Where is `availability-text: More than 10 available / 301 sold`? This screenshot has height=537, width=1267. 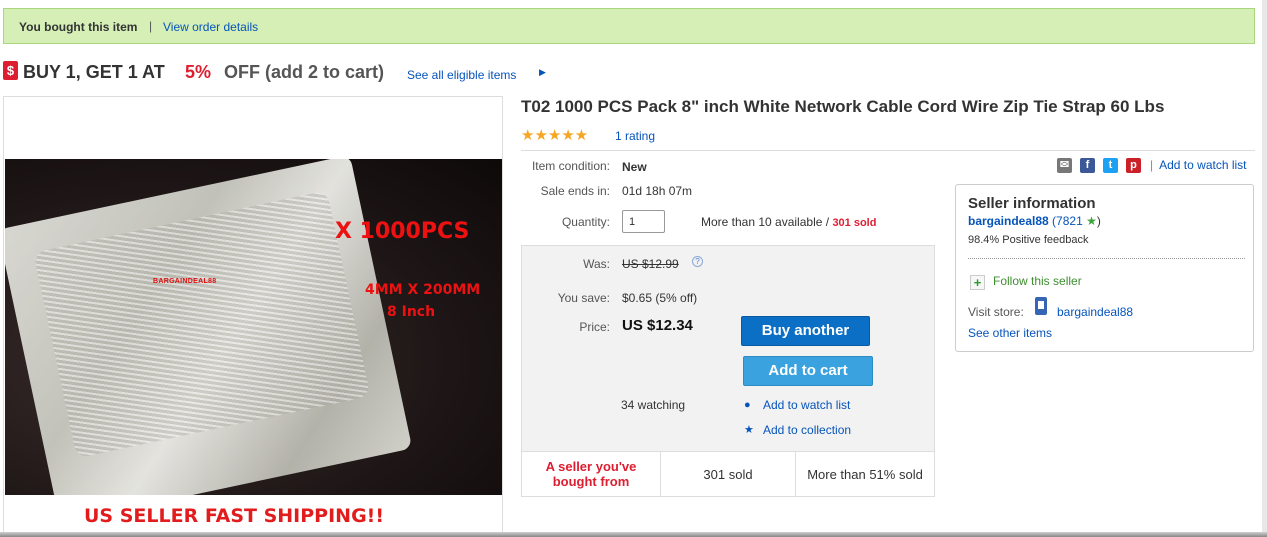
availability-text: More than 10 available / 301 sold is located at coordinates (788, 222).